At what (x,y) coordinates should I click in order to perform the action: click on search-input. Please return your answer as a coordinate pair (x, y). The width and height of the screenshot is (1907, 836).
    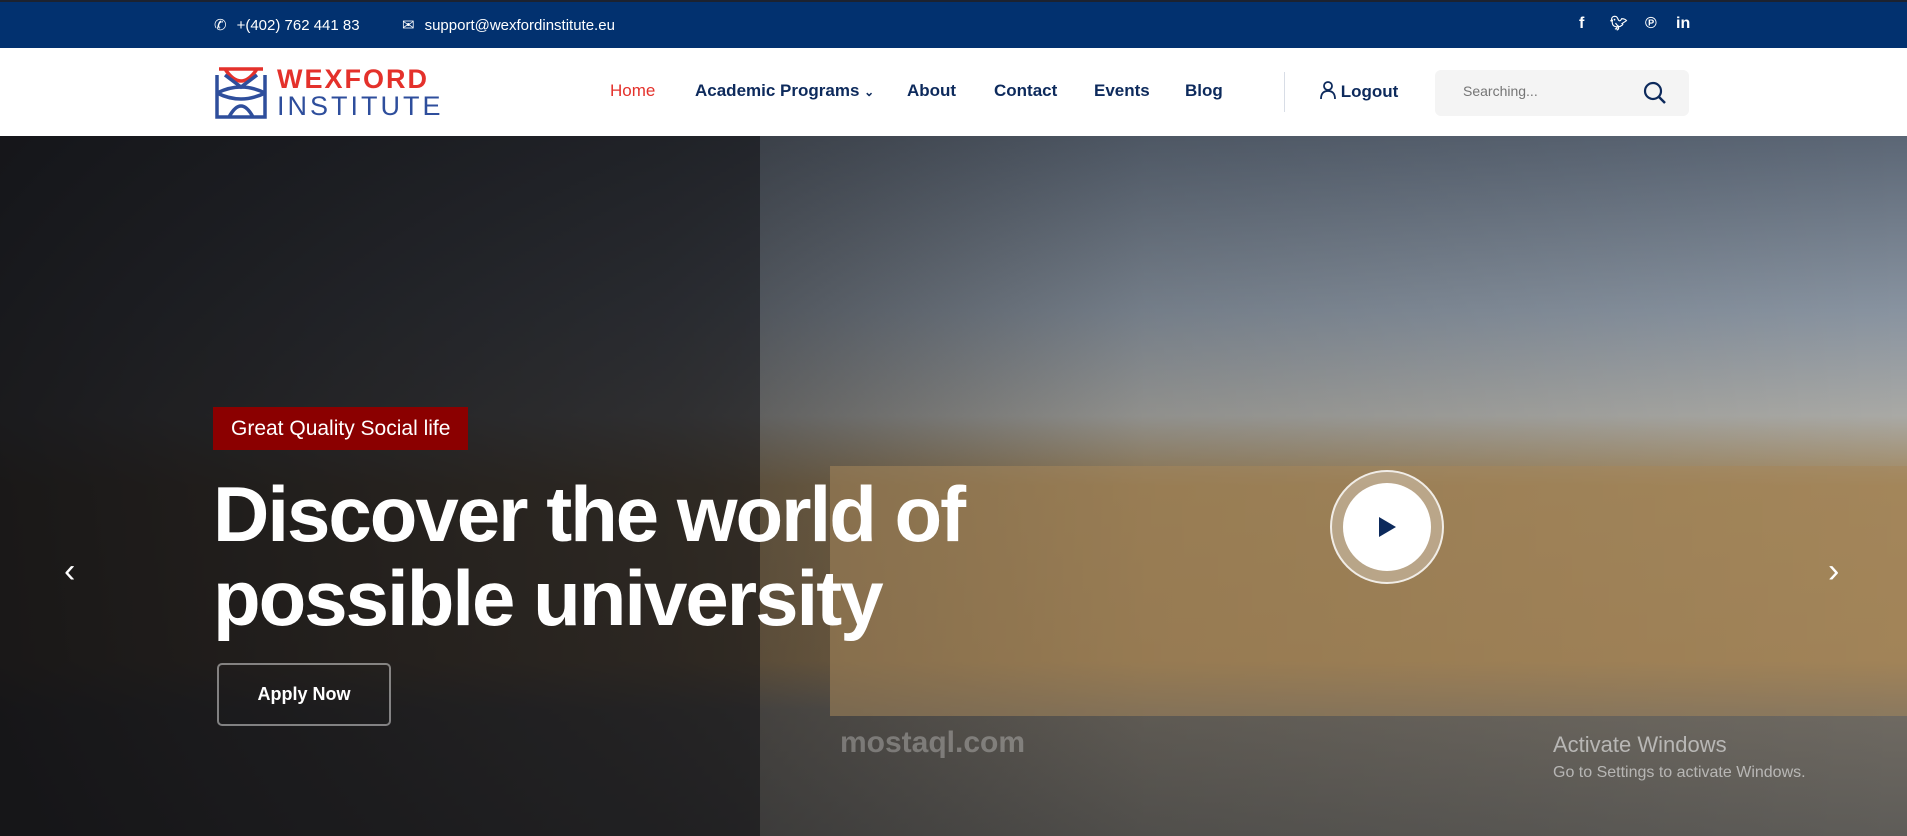
    Looking at the image, I should click on (1548, 91).